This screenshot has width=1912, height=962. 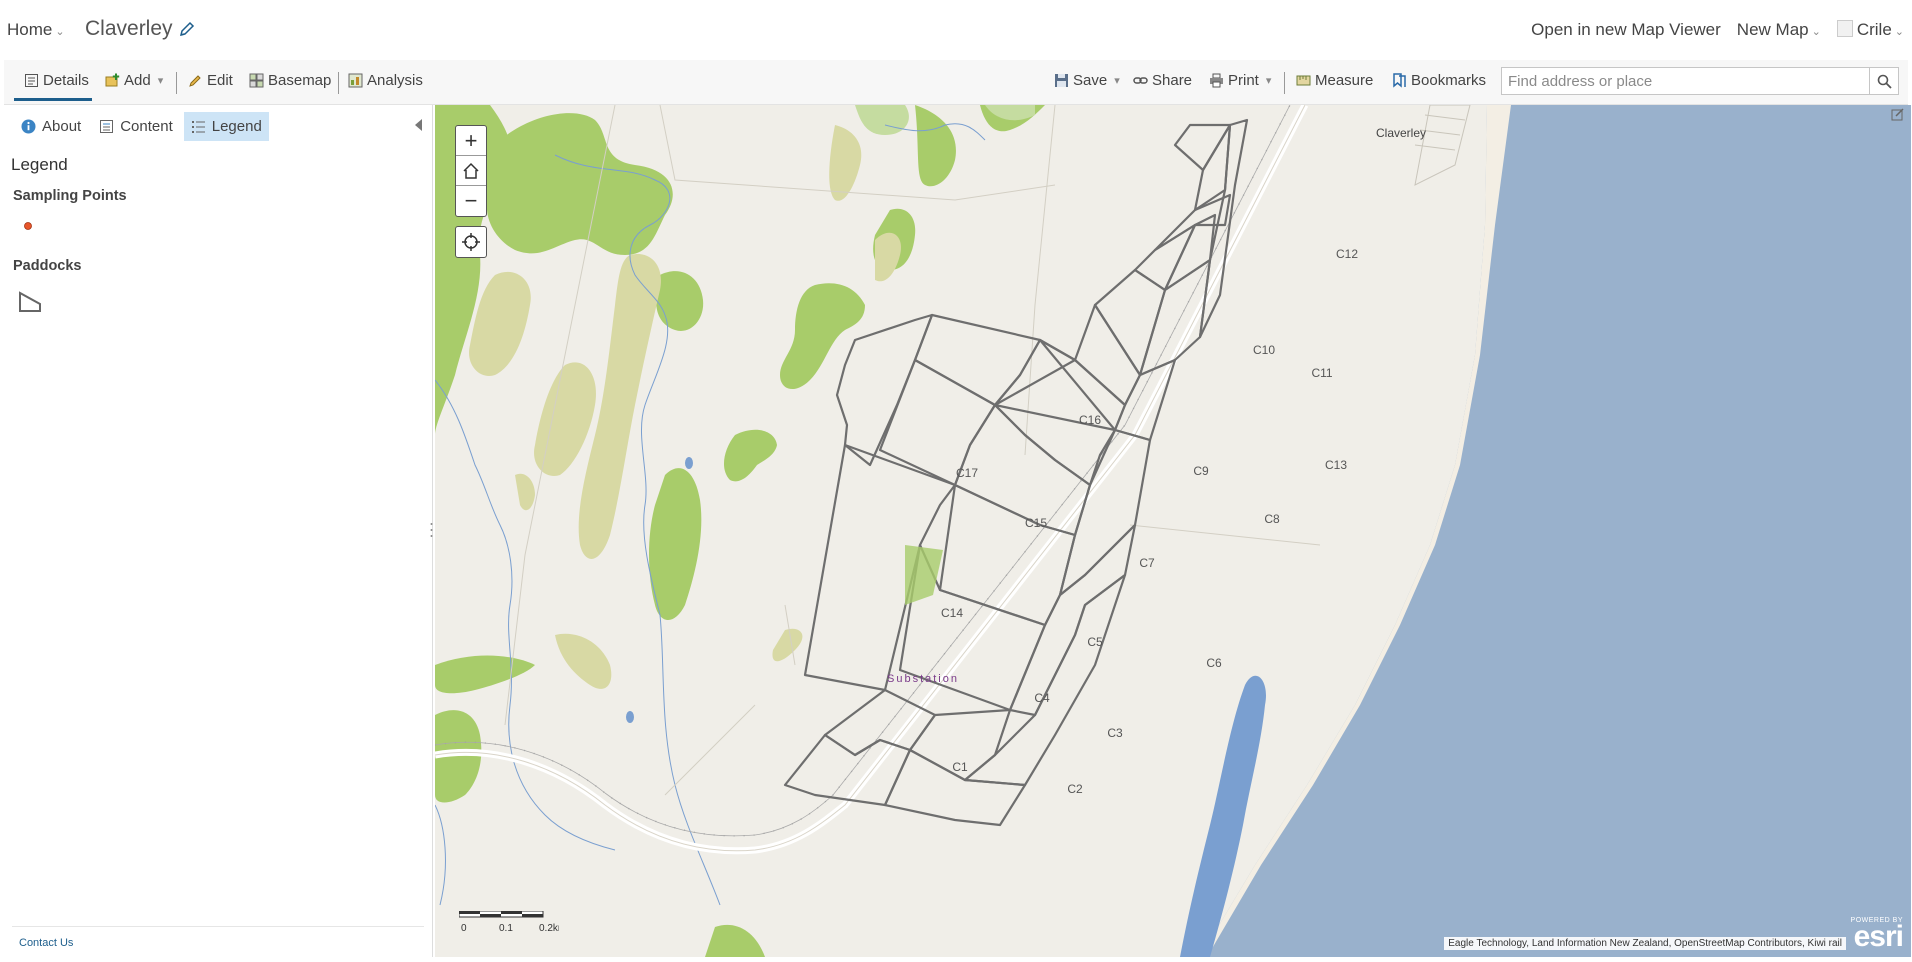 What do you see at coordinates (1214, 663) in the screenshot?
I see `paddock-label-c6: C6` at bounding box center [1214, 663].